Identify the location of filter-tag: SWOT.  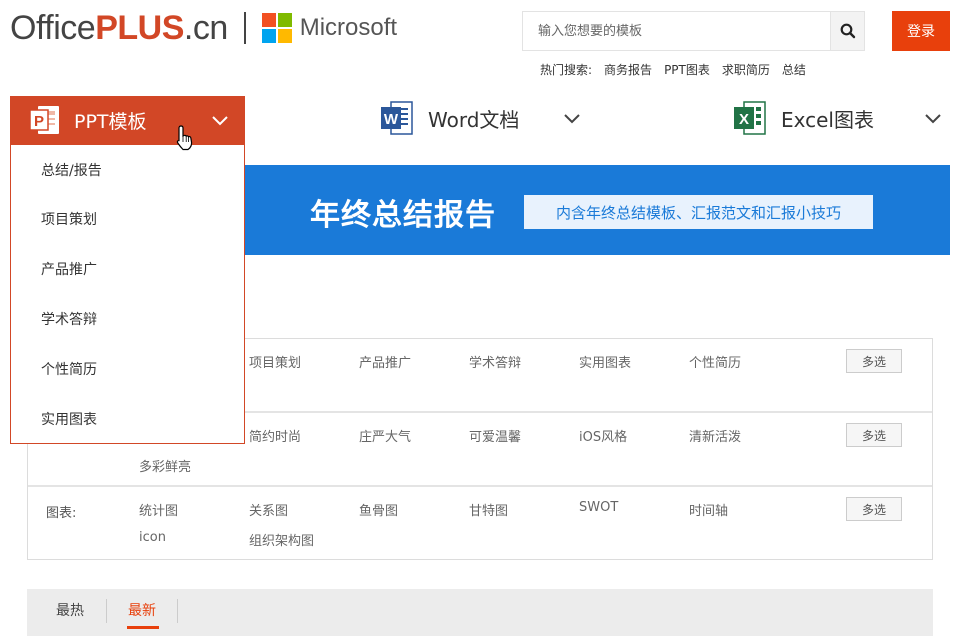
(598, 507).